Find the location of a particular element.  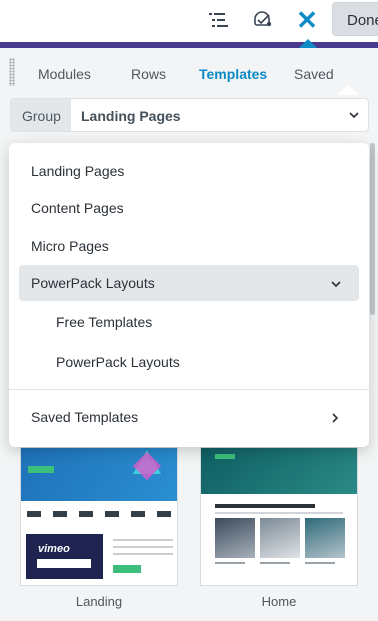

group-select-label: Group is located at coordinates (41, 115).